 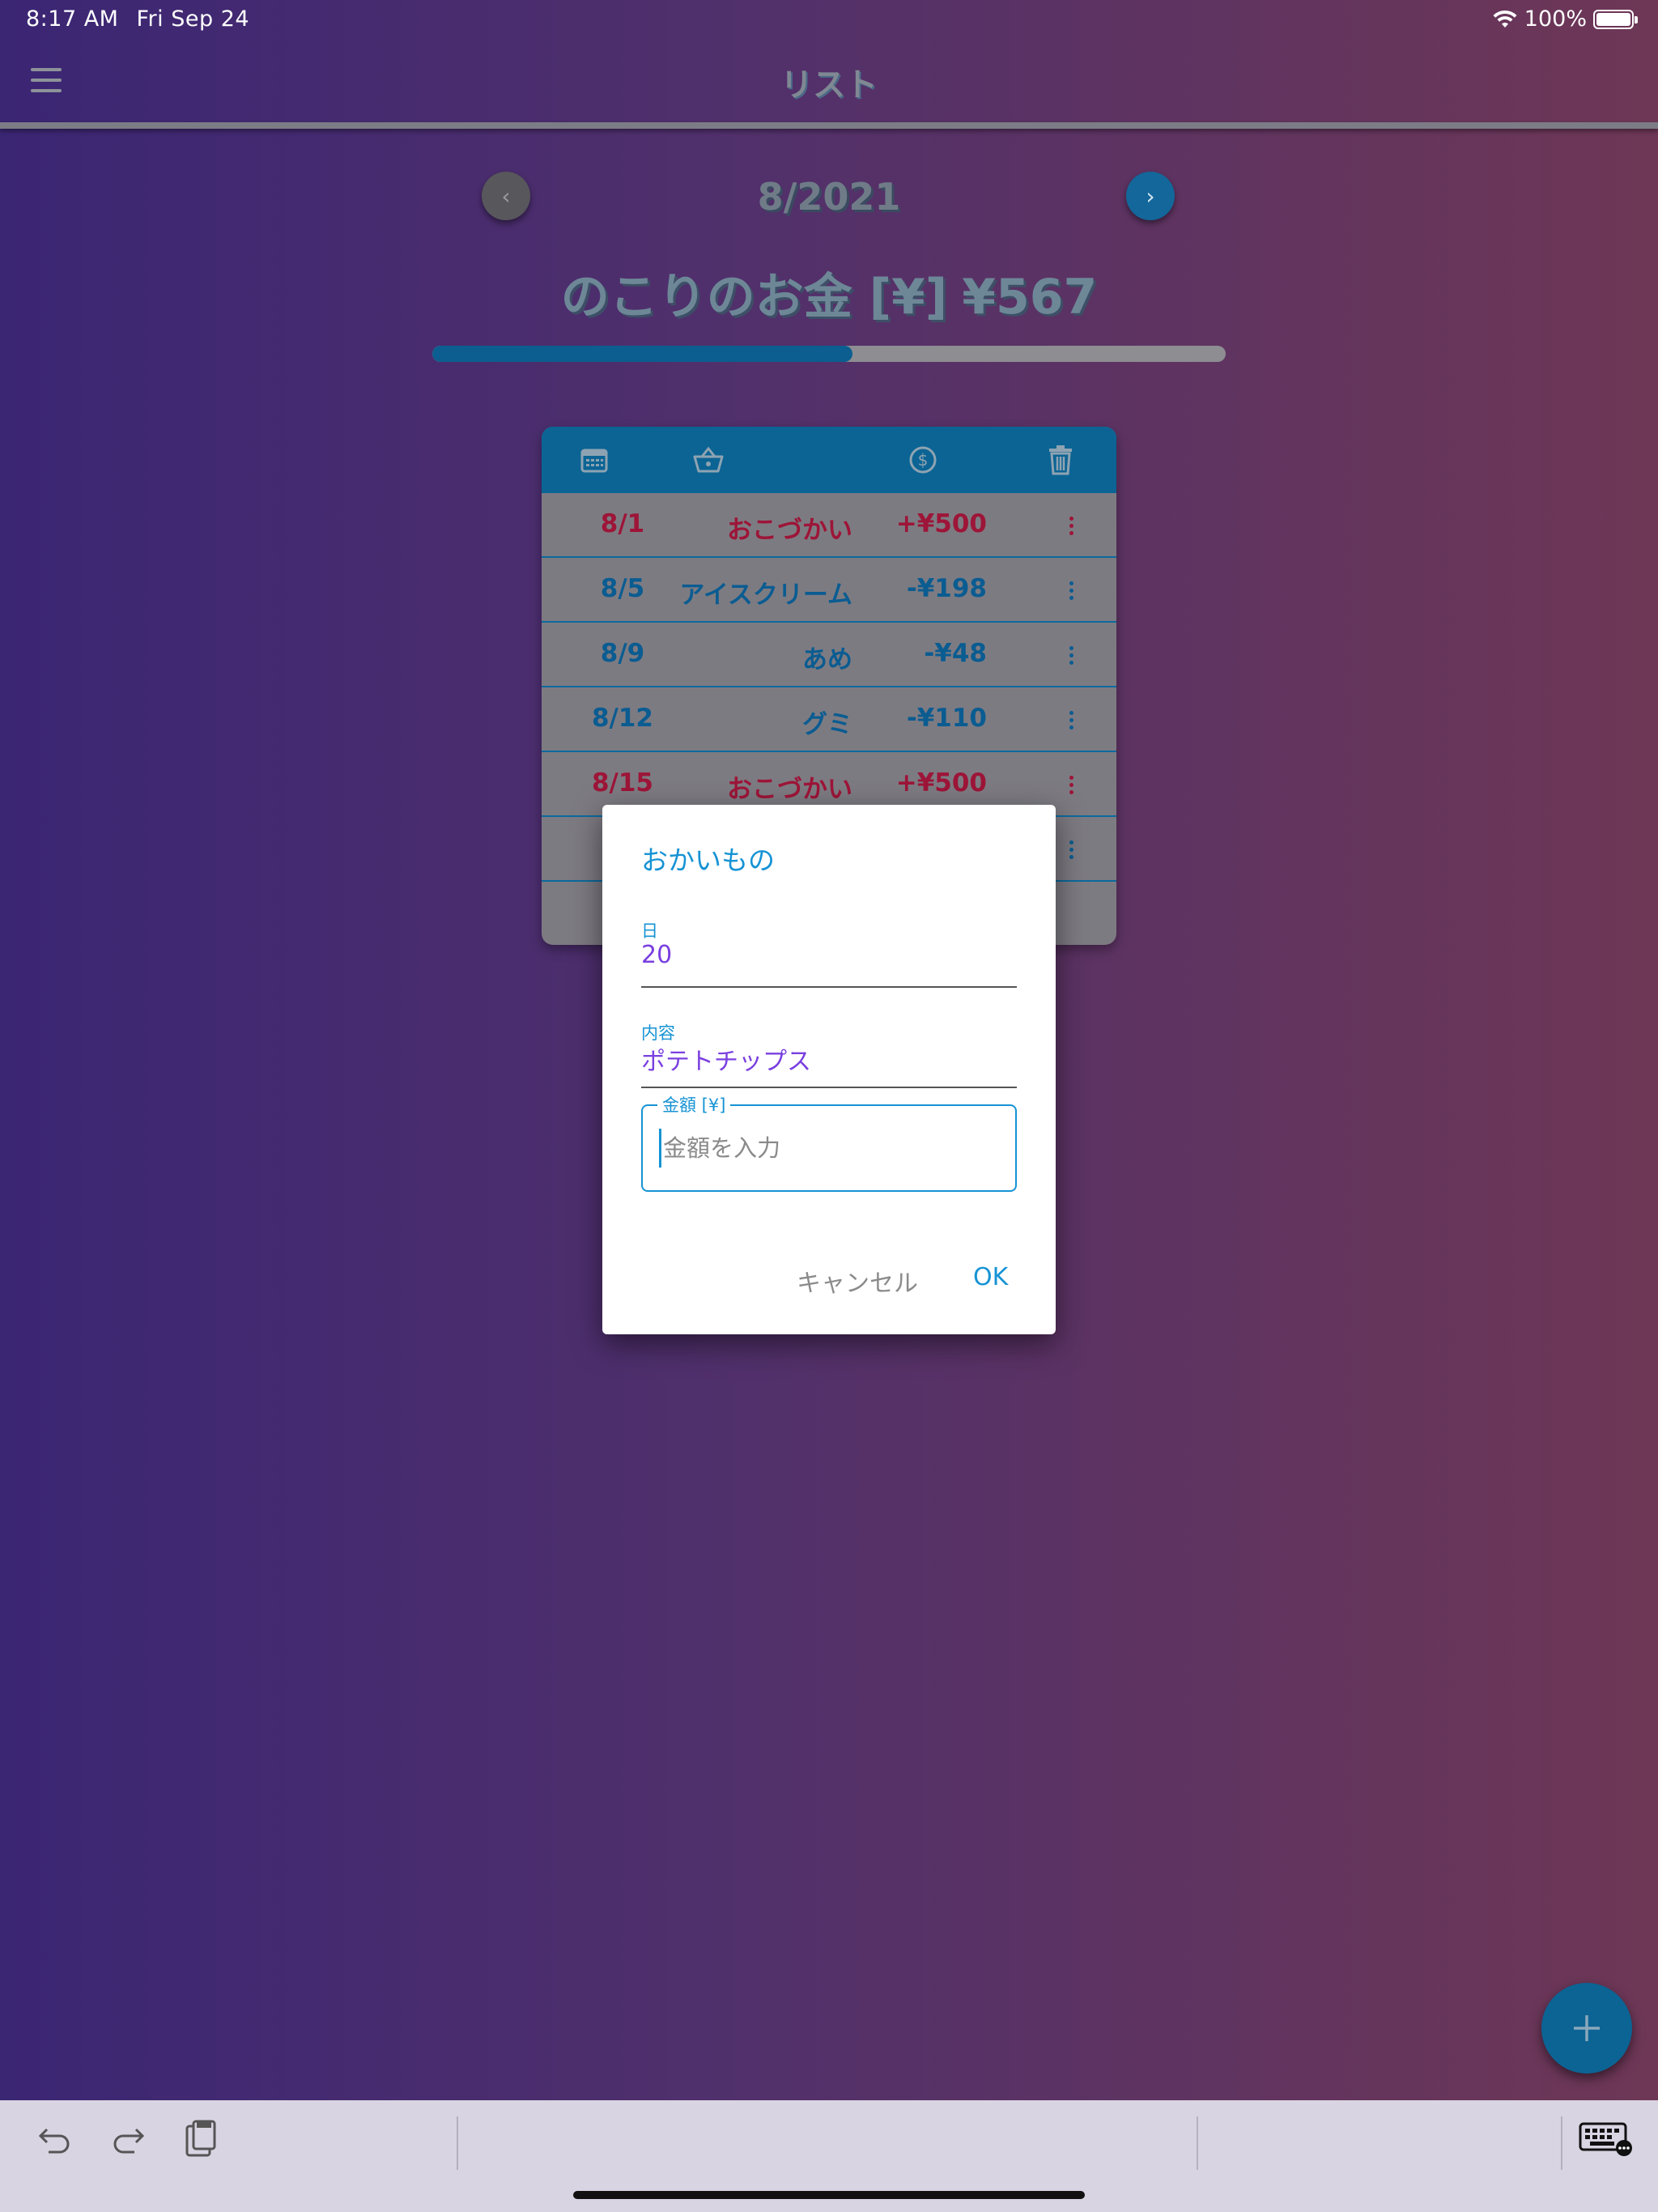 What do you see at coordinates (193, 19) in the screenshot?
I see `status-date: Fri Sep 24` at bounding box center [193, 19].